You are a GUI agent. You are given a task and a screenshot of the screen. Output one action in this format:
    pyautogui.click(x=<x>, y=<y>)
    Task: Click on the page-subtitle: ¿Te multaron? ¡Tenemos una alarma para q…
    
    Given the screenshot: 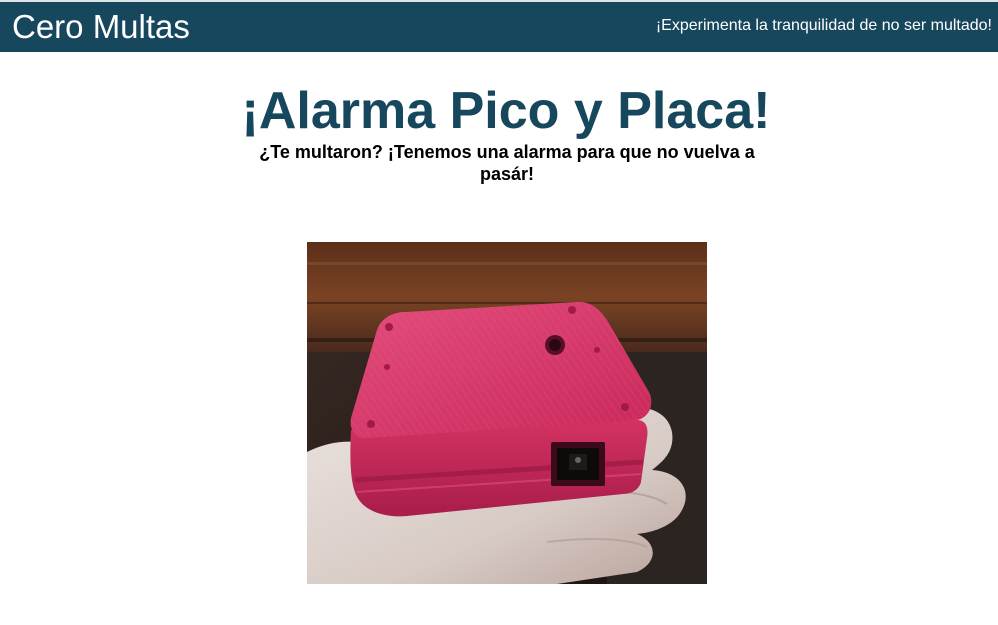 What is the action you would take?
    pyautogui.click(x=507, y=163)
    